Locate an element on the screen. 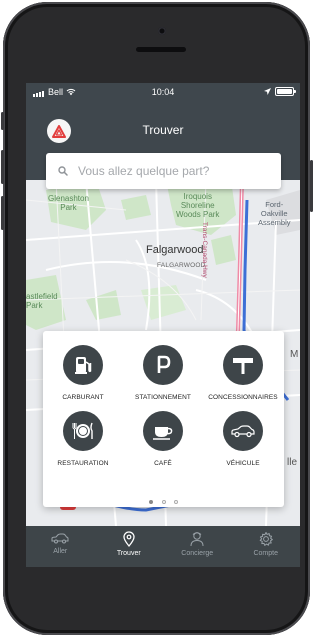  category-label-carburant: CARBURANT is located at coordinates (83, 397).